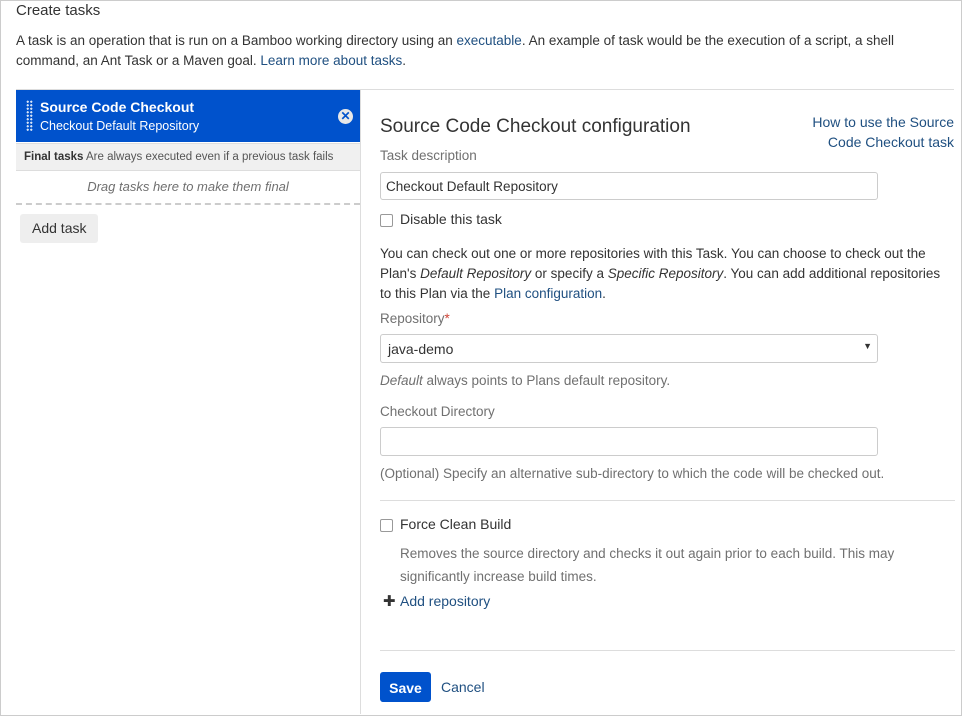  Describe the element at coordinates (29, 116) in the screenshot. I see `drag-handle-icon` at that location.